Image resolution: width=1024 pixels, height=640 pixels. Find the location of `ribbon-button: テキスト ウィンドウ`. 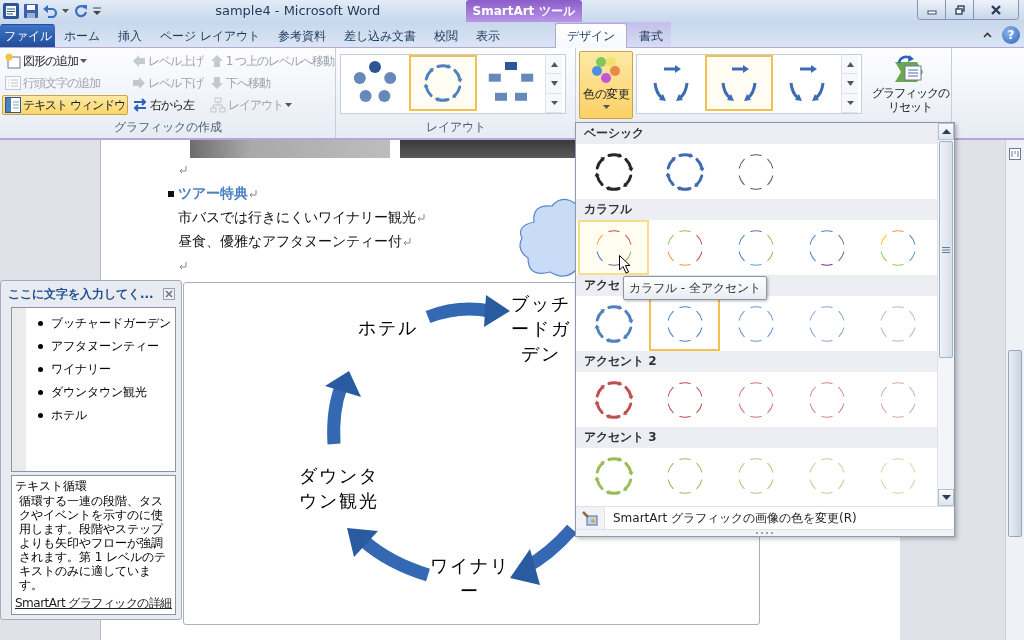

ribbon-button: テキスト ウィンドウ is located at coordinates (65, 105).